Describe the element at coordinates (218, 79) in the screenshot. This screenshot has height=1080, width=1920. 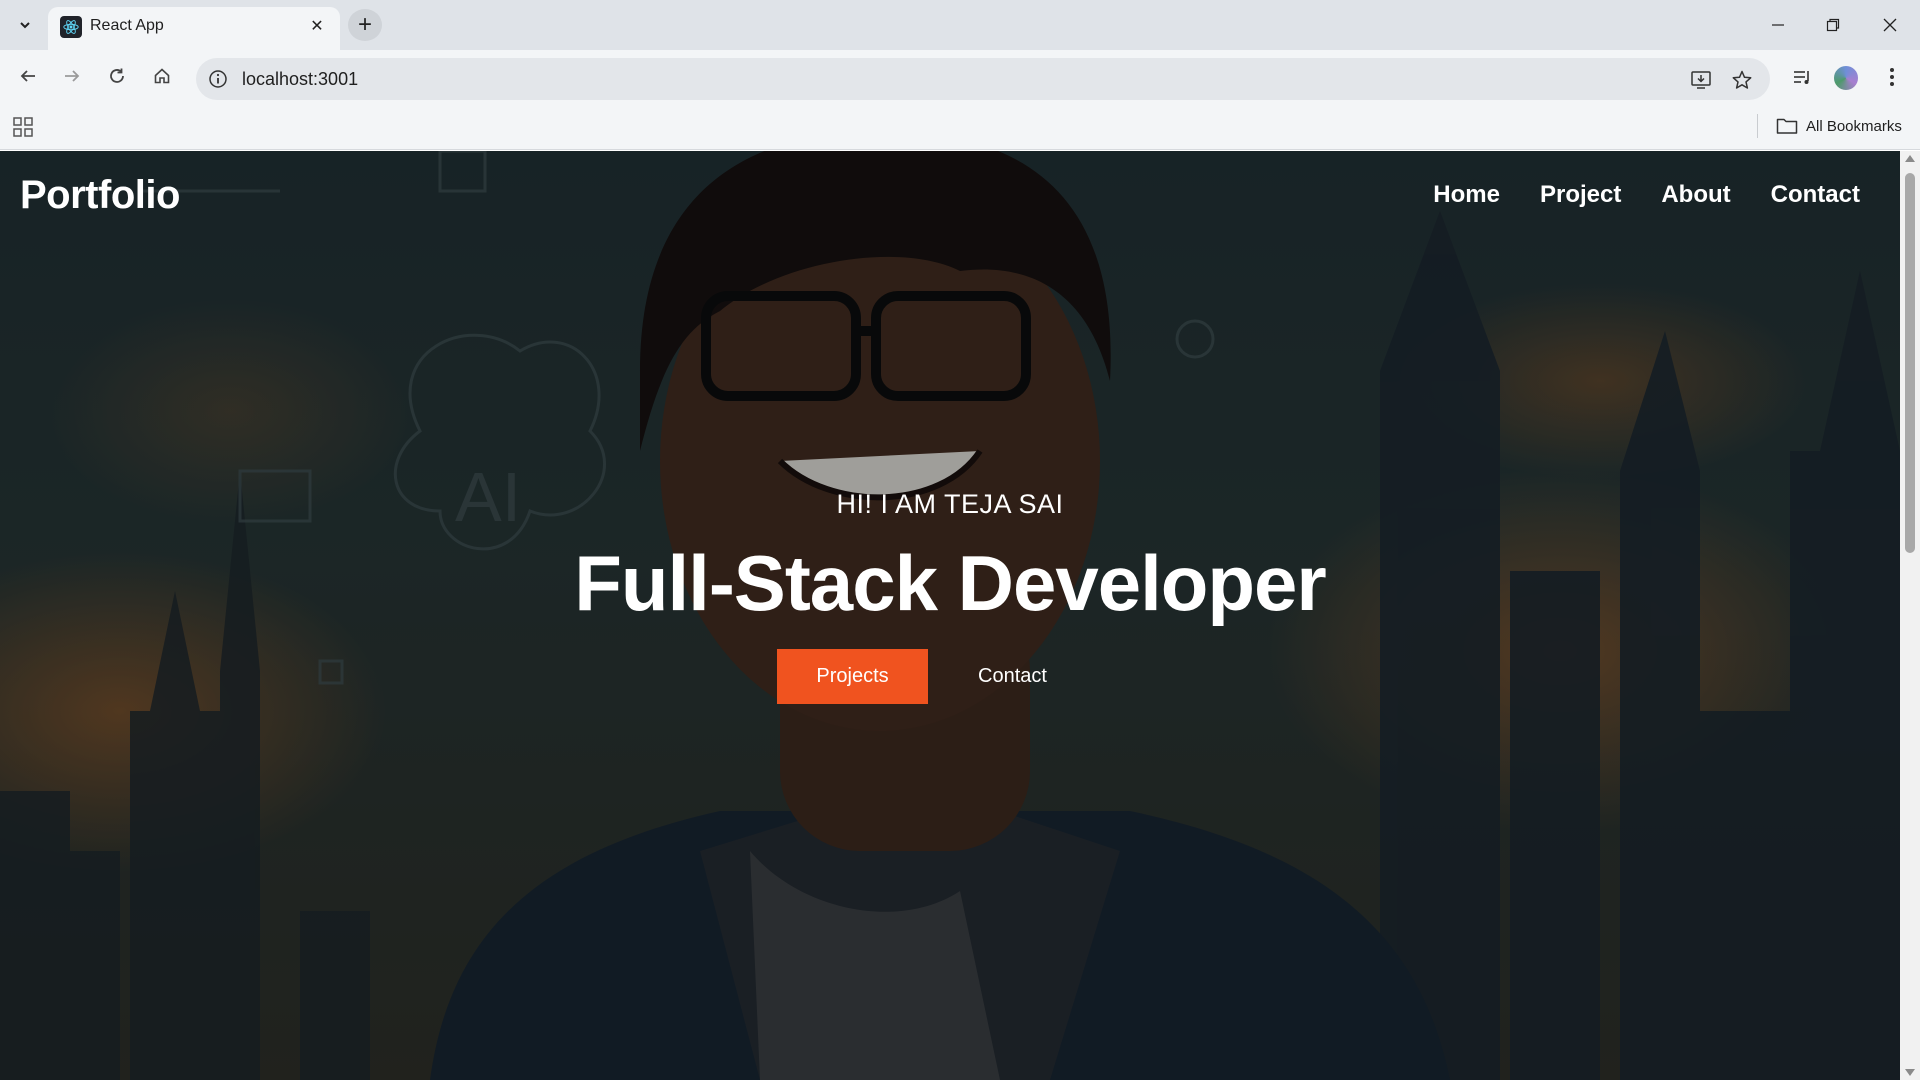
I see `info-icon` at that location.